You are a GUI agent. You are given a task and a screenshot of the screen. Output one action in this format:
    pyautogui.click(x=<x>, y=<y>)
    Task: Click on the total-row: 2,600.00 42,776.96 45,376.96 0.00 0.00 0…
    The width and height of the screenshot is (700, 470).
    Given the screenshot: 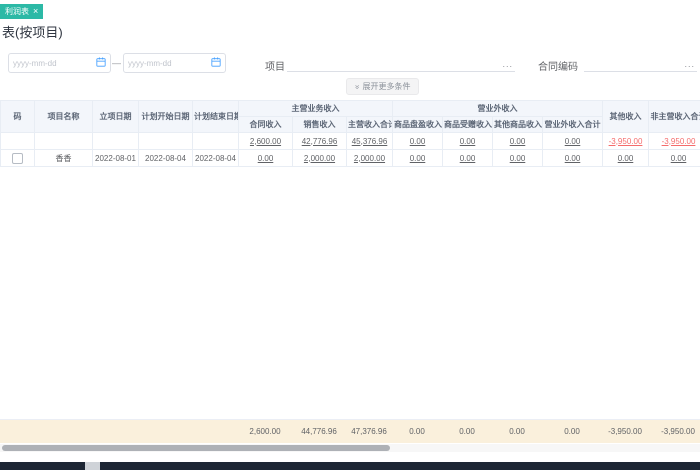 What is the action you would take?
    pyautogui.click(x=350, y=141)
    